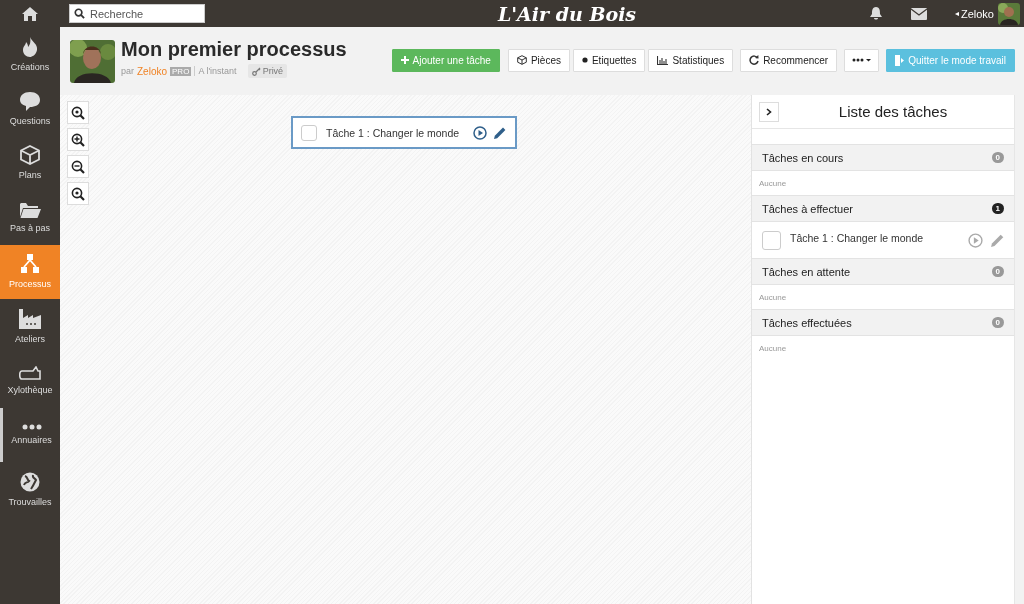 The image size is (1024, 604). I want to click on chevron-icon, so click(769, 111).